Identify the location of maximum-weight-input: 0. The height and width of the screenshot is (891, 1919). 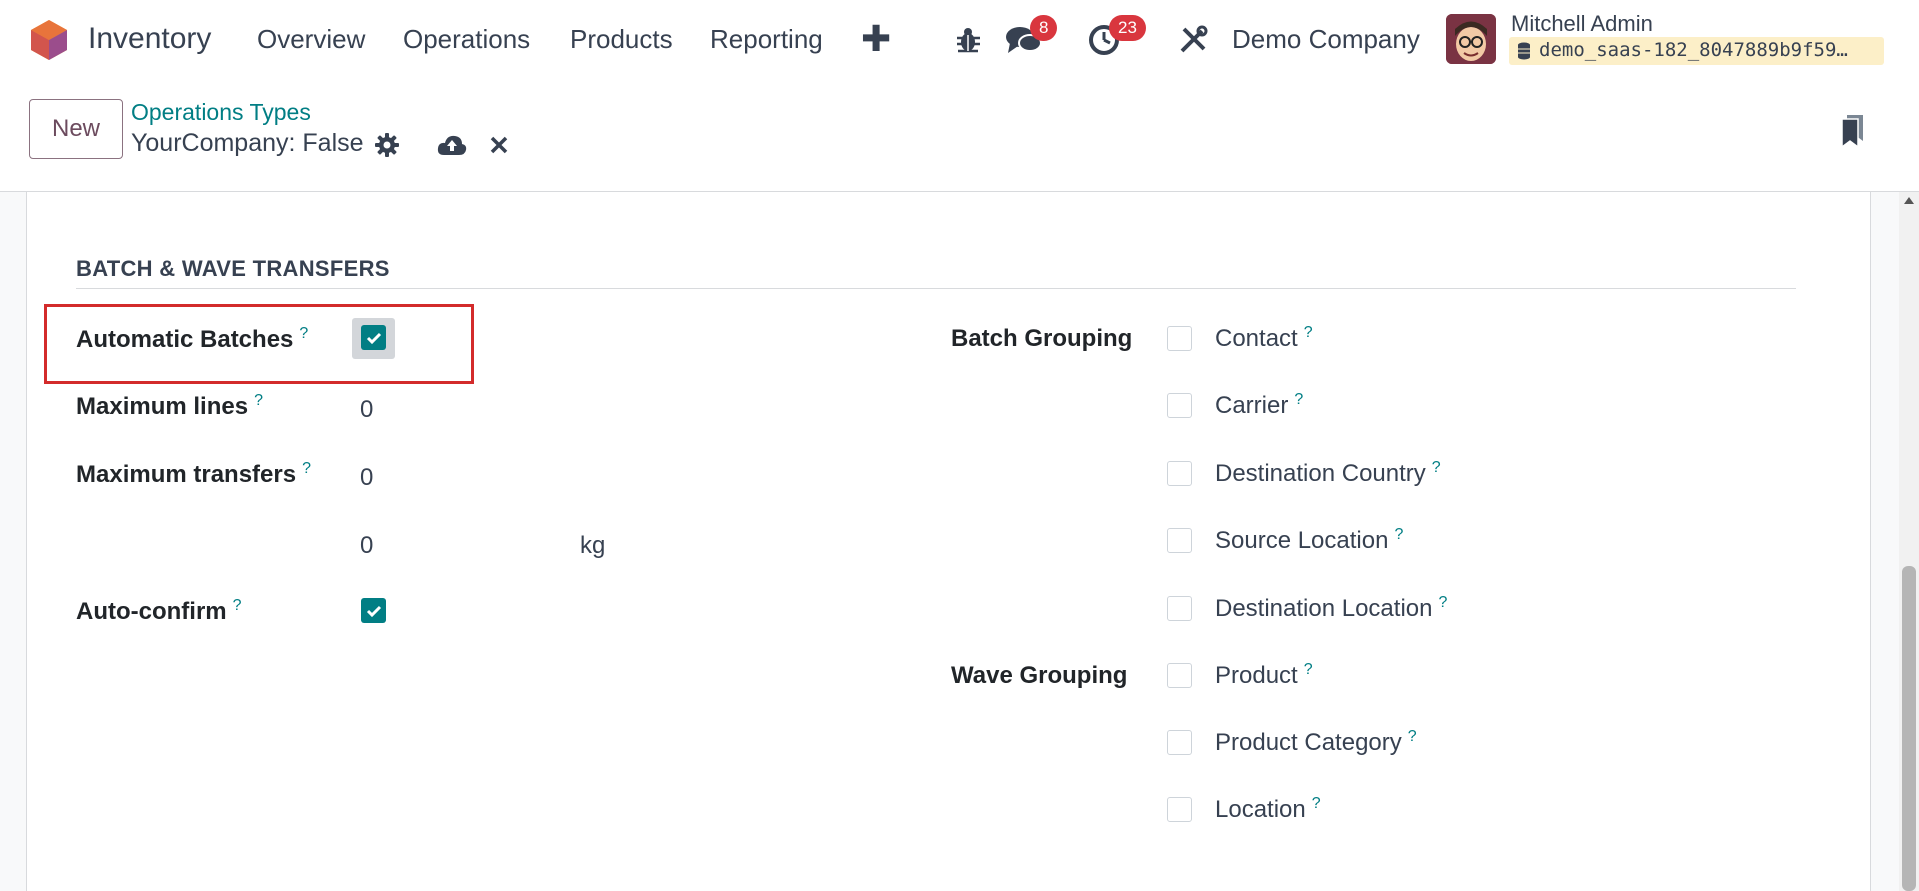
(366, 546).